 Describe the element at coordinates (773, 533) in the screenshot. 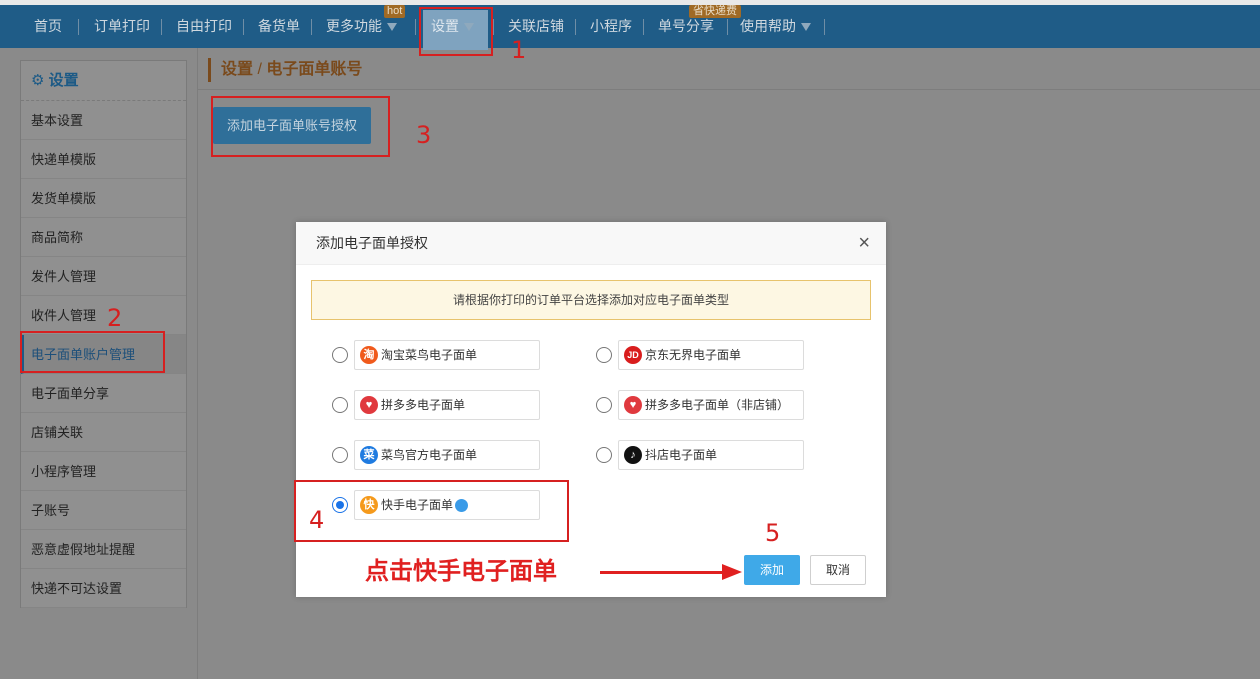

I see `step5-label: 5` at that location.